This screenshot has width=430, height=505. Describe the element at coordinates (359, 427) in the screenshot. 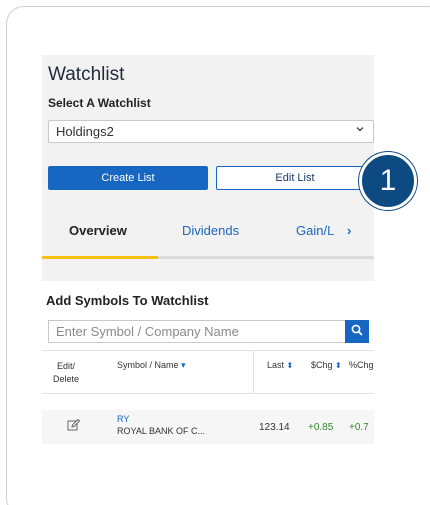

I see `row-pct: +0.7` at that location.